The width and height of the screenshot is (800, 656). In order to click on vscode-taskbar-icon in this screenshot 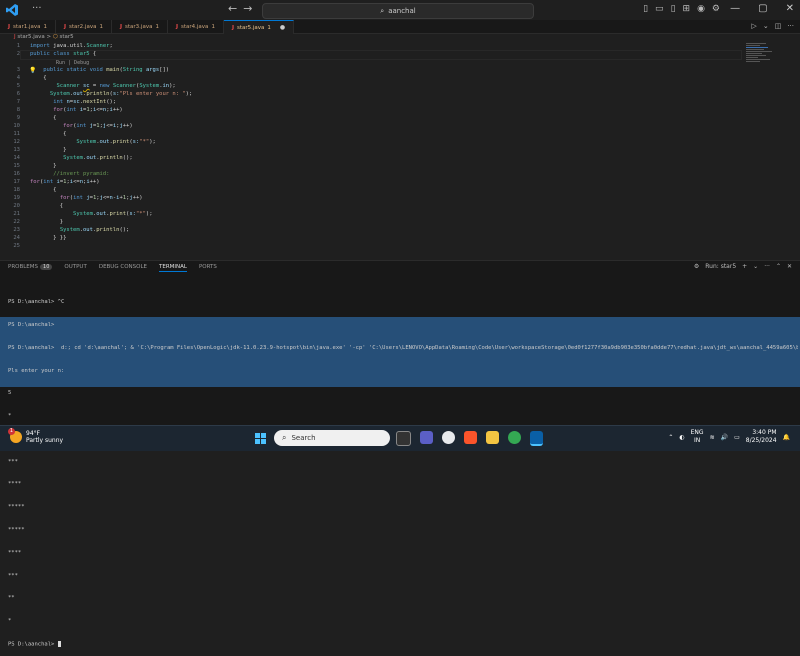, I will do `click(536, 438)`.